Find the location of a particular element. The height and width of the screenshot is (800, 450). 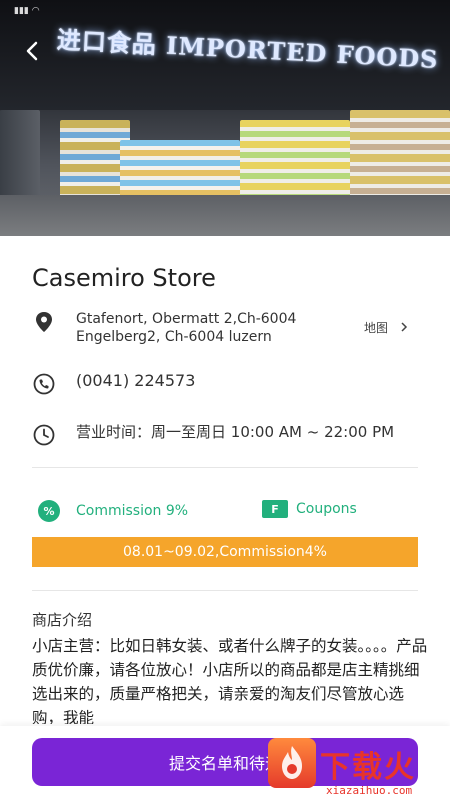

commission-tag: % Commission 9% is located at coordinates (113, 511).